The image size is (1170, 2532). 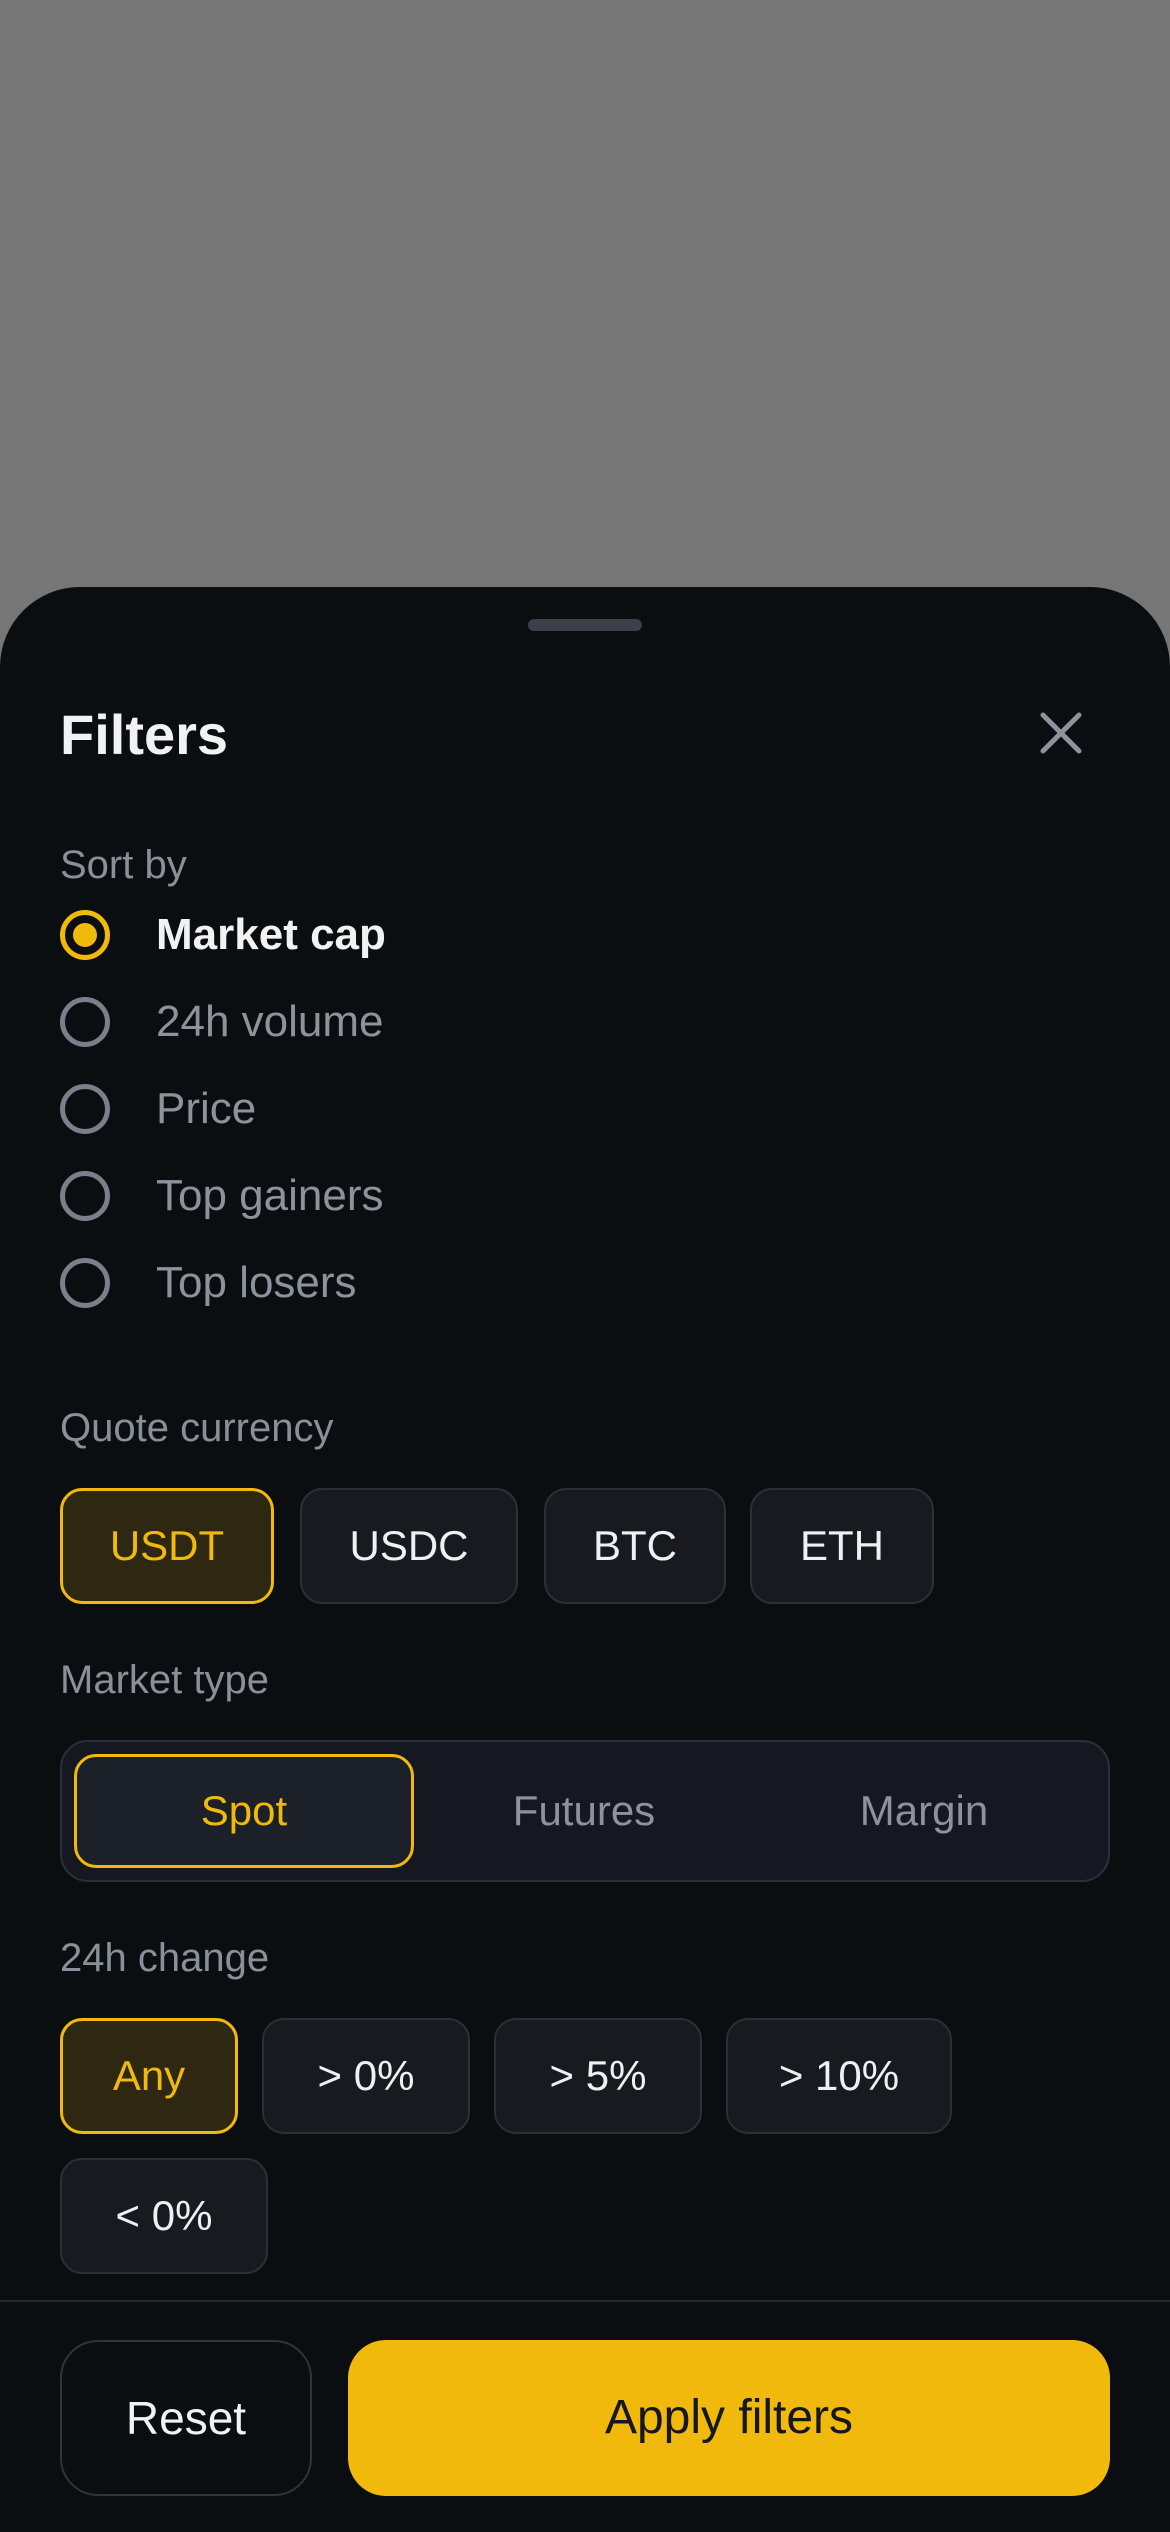 I want to click on sort-option-label: Market cap, so click(x=271, y=934).